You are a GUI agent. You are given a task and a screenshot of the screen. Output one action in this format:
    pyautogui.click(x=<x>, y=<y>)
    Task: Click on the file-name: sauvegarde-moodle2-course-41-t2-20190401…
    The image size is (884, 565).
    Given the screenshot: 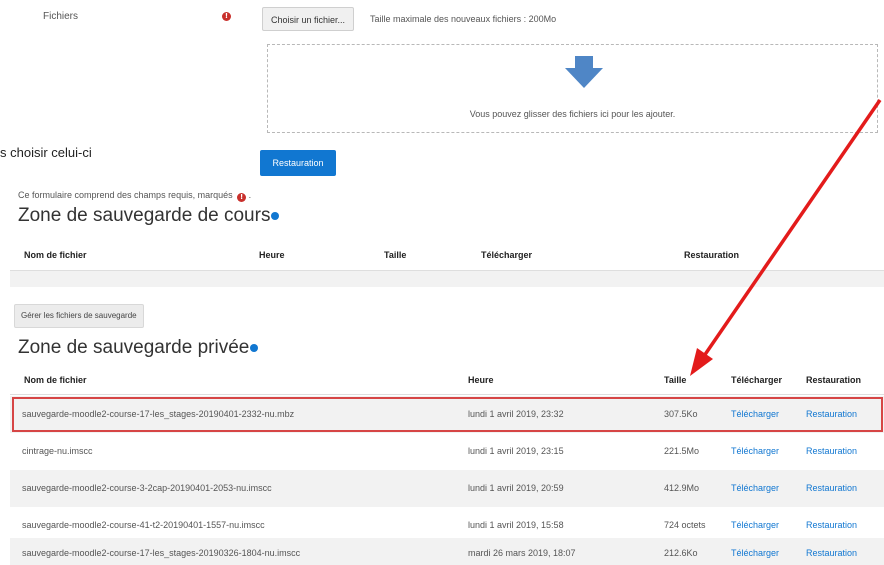 What is the action you would take?
    pyautogui.click(x=143, y=525)
    